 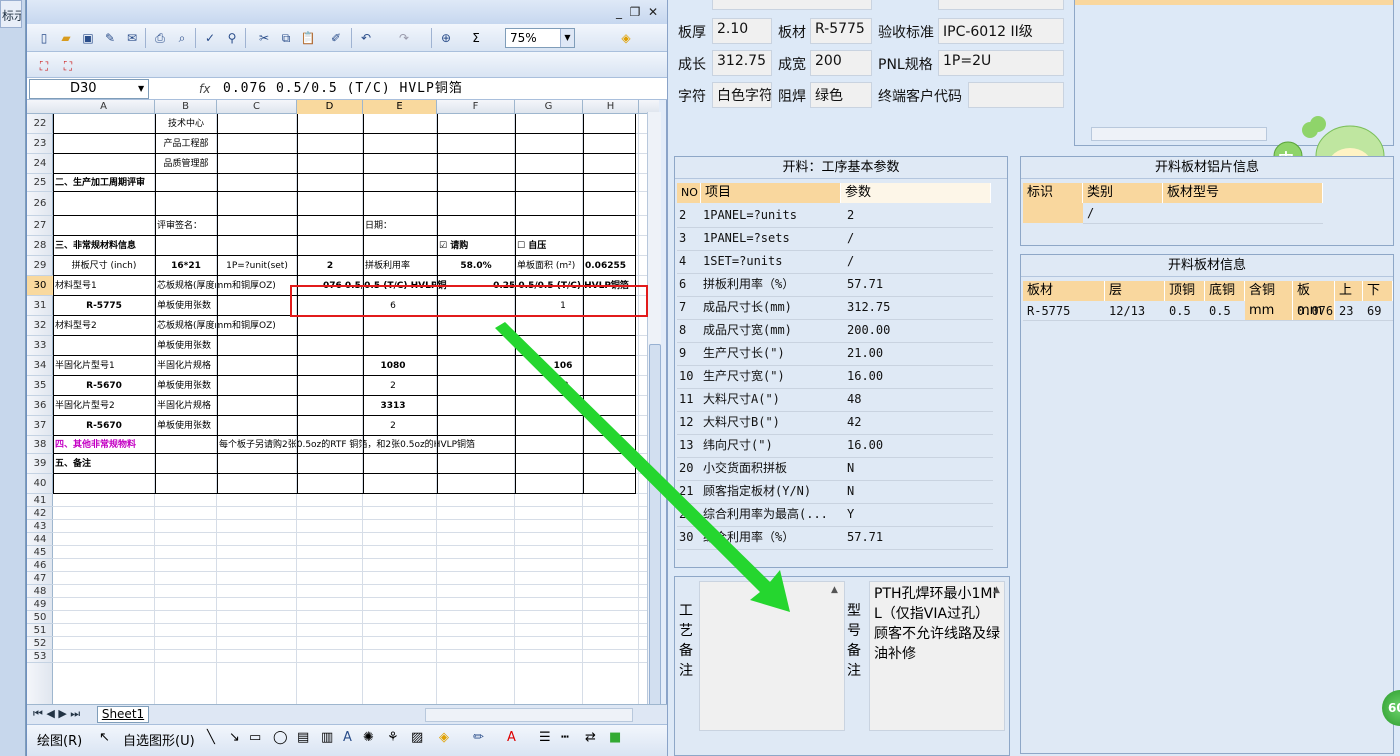 What do you see at coordinates (40, 643) in the screenshot?
I see `row-header: 52` at bounding box center [40, 643].